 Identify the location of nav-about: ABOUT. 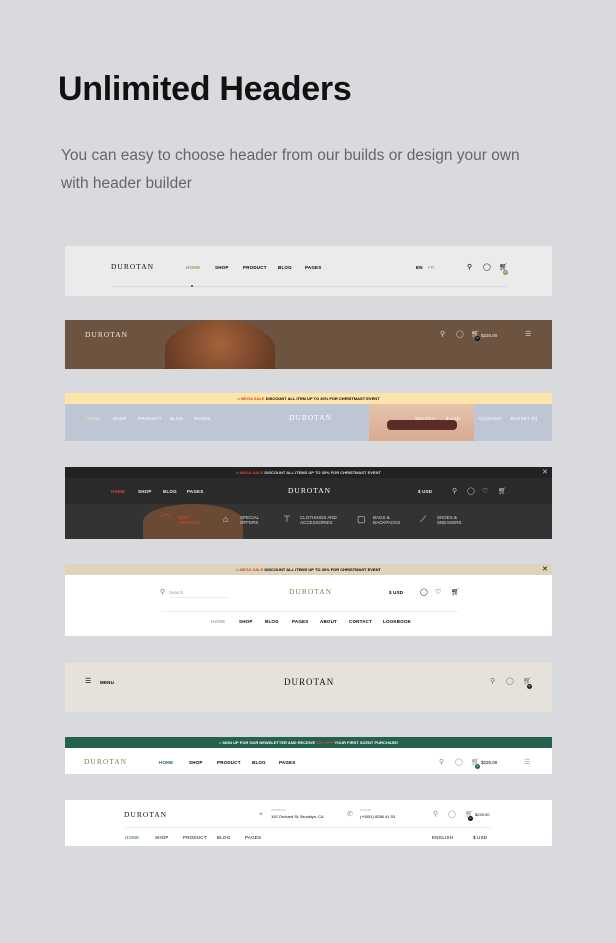
(328, 621).